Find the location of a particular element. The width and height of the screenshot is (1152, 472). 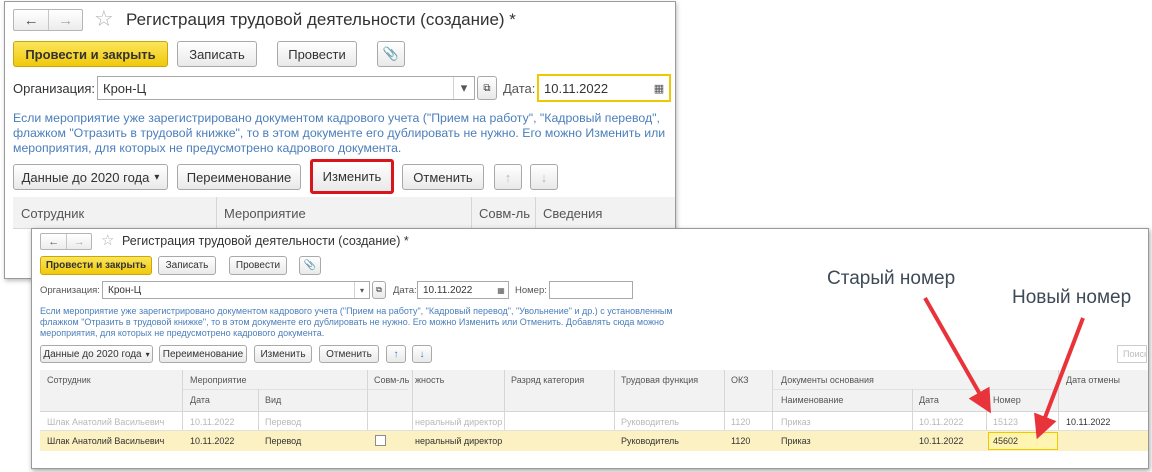

new-number-arrow-icon is located at coordinates (1059, 378).